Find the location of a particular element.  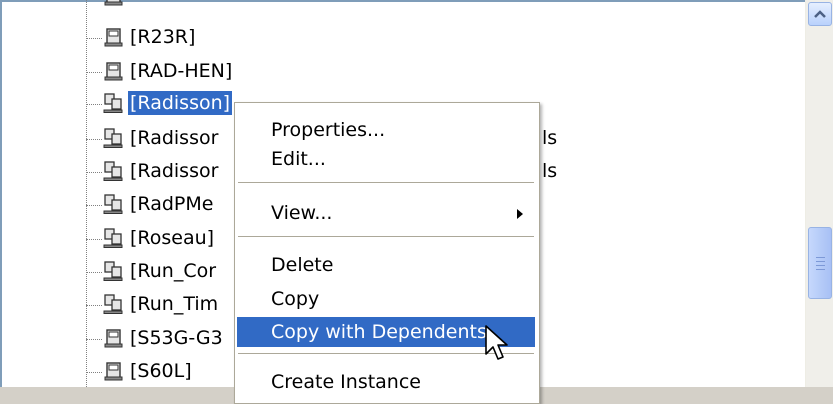

scroll-thumb is located at coordinates (820, 263).